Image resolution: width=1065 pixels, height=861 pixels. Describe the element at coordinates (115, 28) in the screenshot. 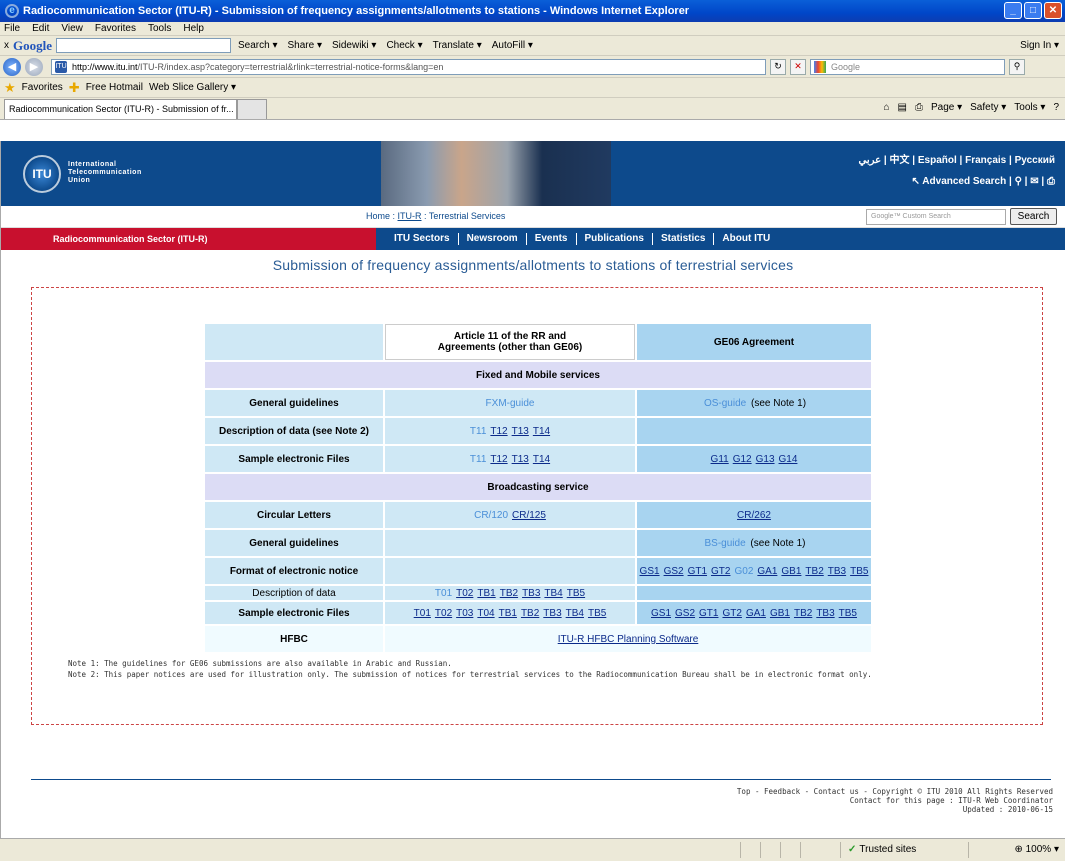

I see `menu-favorites: Favorites` at that location.